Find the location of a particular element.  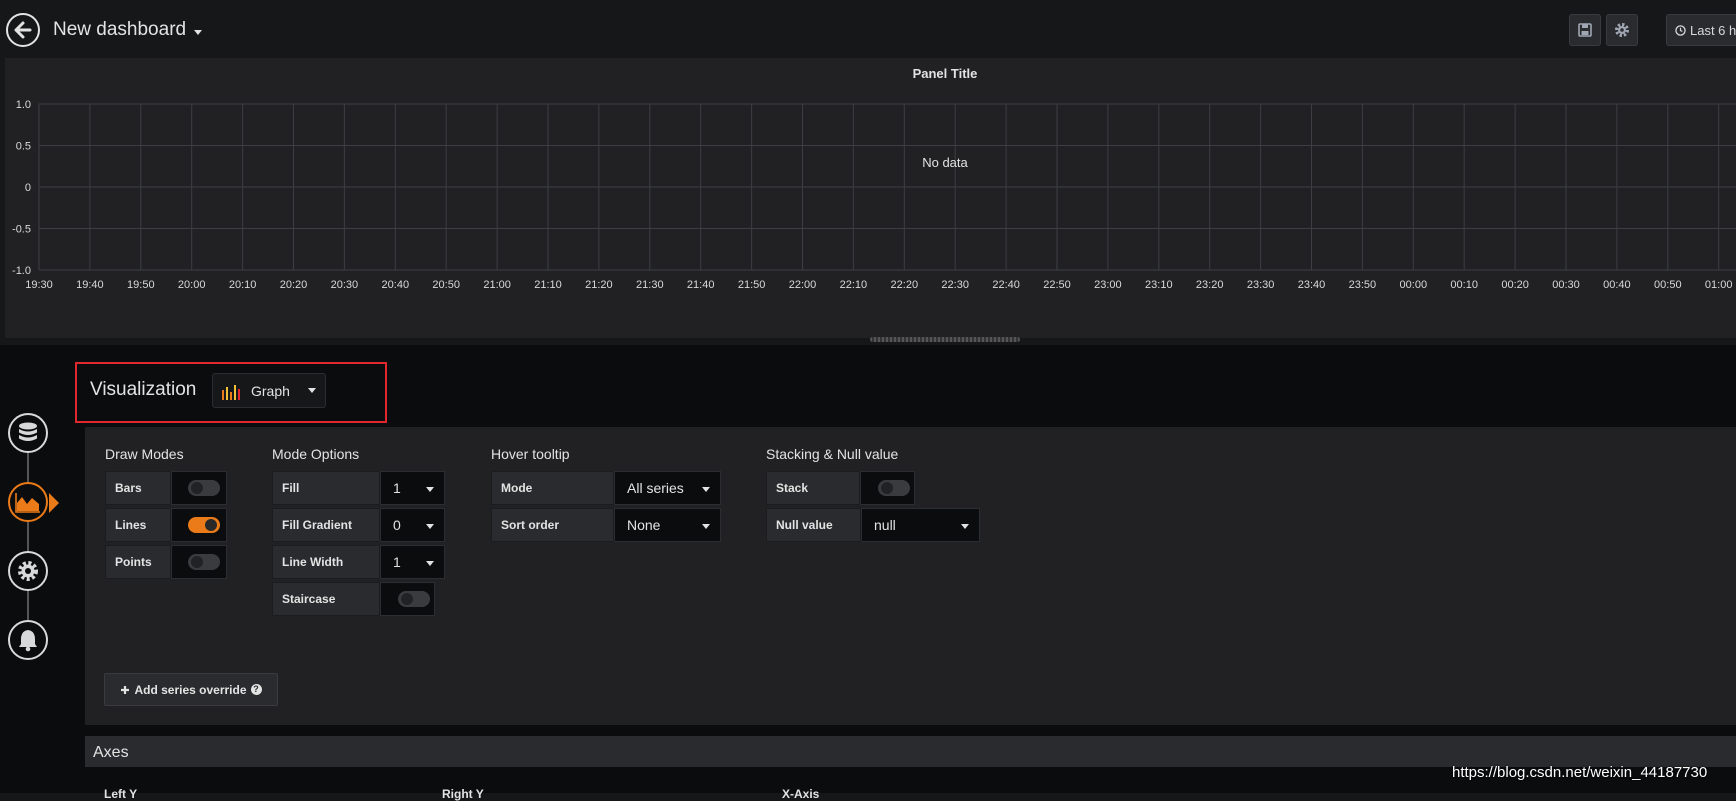

active-tab-indicator is located at coordinates (54, 503).